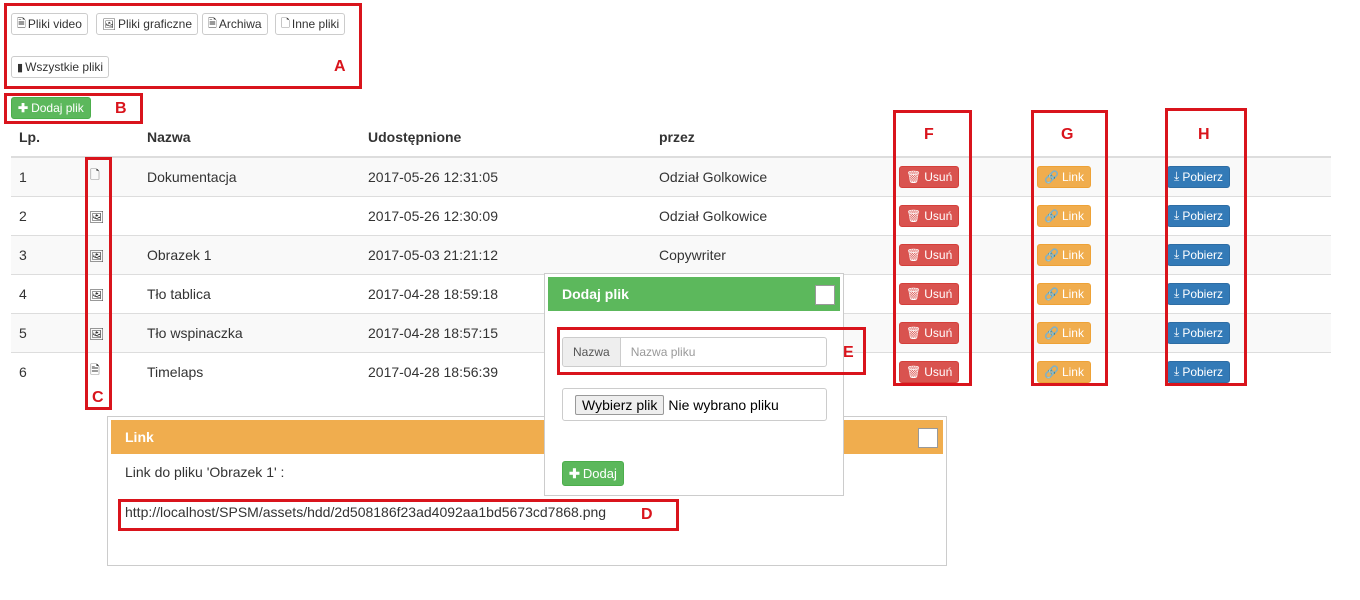 This screenshot has width=1360, height=600. Describe the element at coordinates (929, 134) in the screenshot. I see `annotation-label-f: F` at that location.